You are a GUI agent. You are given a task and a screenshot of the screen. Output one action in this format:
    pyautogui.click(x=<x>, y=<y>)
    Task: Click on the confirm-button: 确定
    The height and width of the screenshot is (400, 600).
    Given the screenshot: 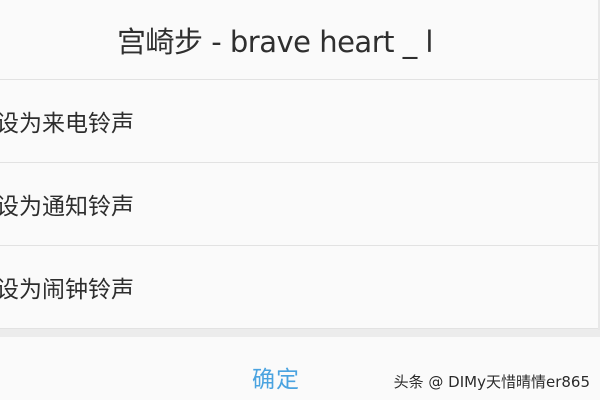 What is the action you would take?
    pyautogui.click(x=276, y=377)
    